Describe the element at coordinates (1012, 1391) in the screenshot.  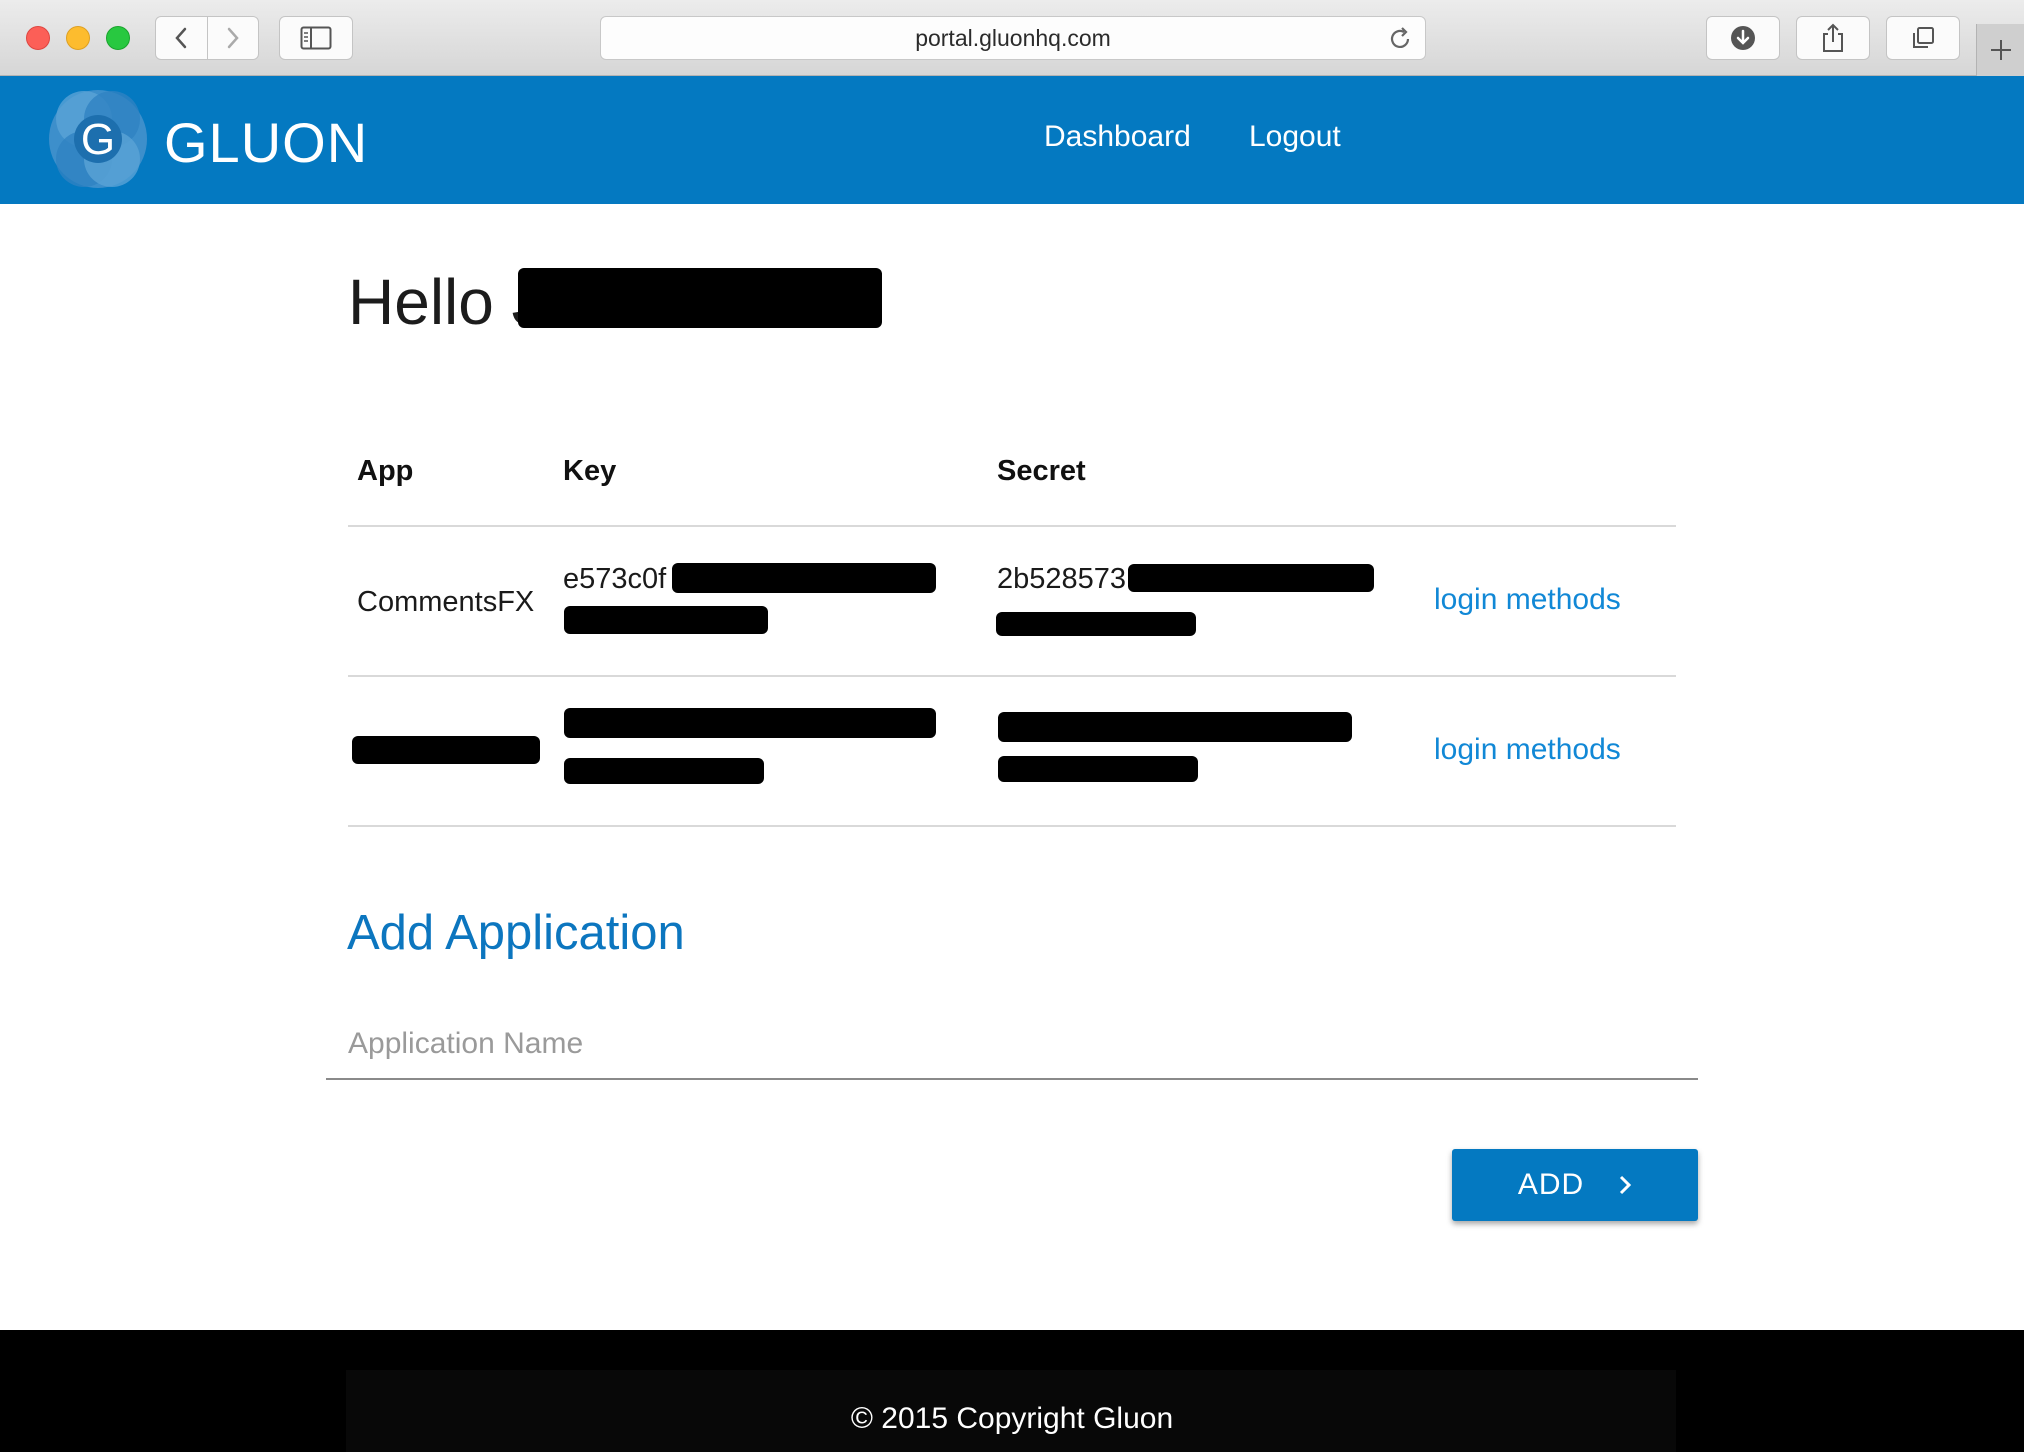
I see `site-footer: © 2015 Copyright Gluon` at that location.